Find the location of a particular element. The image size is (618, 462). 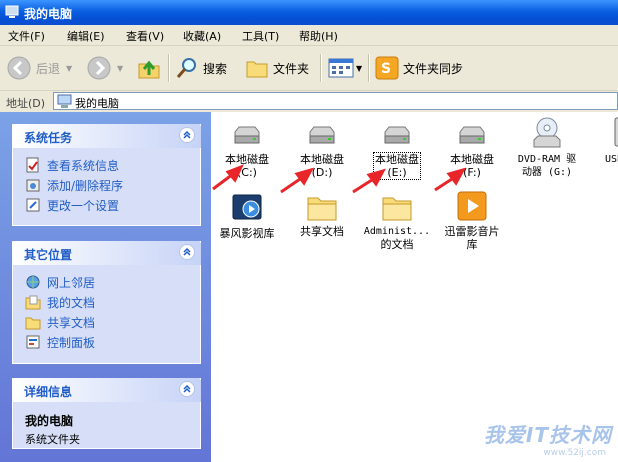

menu-favorites: 收藏(A) is located at coordinates (202, 36).